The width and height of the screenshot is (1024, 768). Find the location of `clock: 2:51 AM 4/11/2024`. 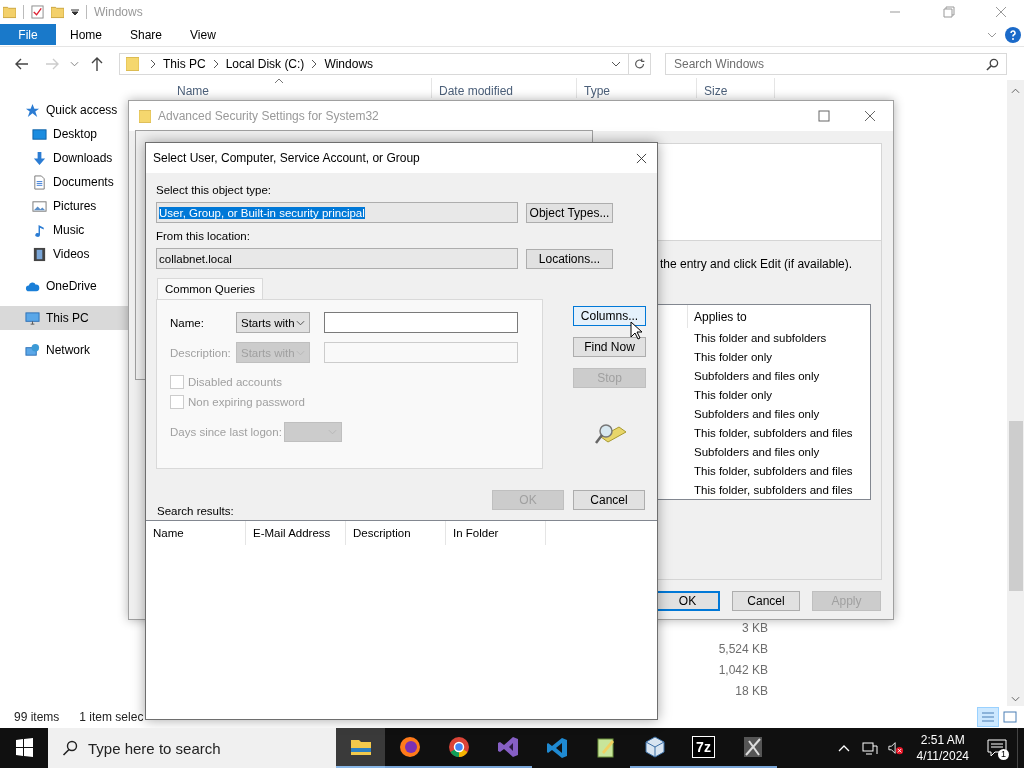

clock: 2:51 AM 4/11/2024 is located at coordinates (942, 748).